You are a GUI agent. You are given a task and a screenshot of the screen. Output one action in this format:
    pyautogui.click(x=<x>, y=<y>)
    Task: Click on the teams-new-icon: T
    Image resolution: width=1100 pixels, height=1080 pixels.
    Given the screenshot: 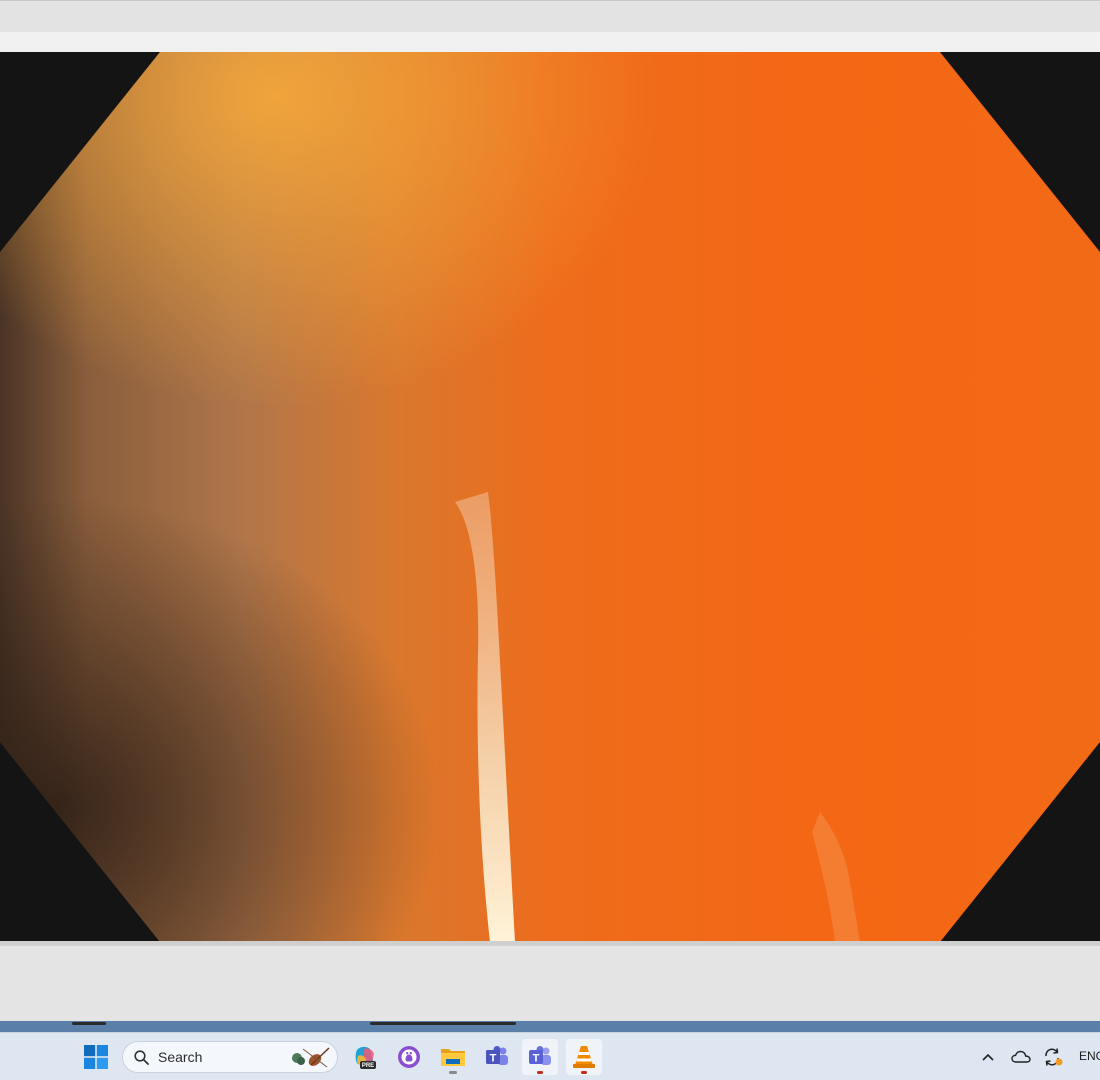 What is the action you would take?
    pyautogui.click(x=540, y=1055)
    